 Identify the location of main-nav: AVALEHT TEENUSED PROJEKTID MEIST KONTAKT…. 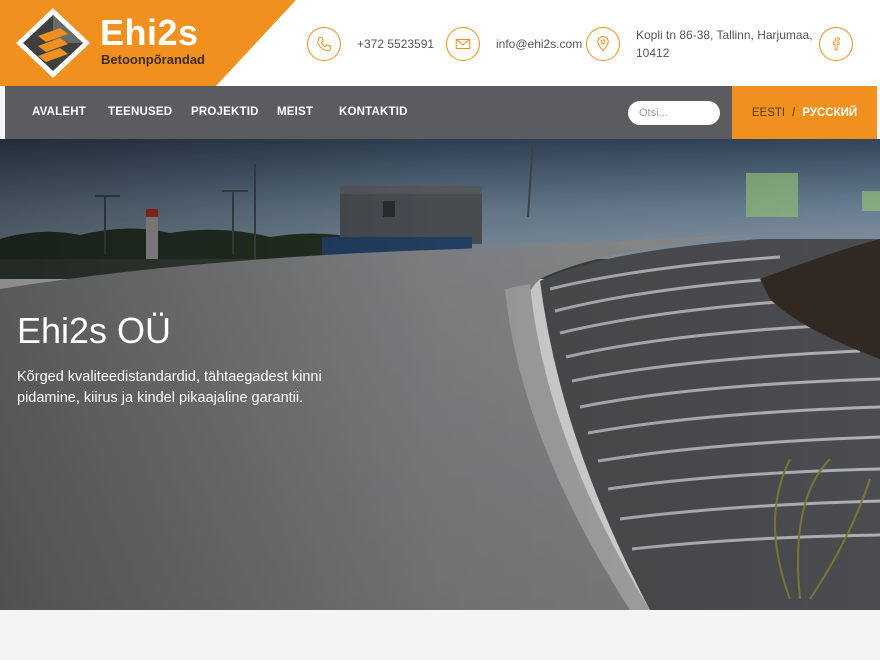
(368, 112).